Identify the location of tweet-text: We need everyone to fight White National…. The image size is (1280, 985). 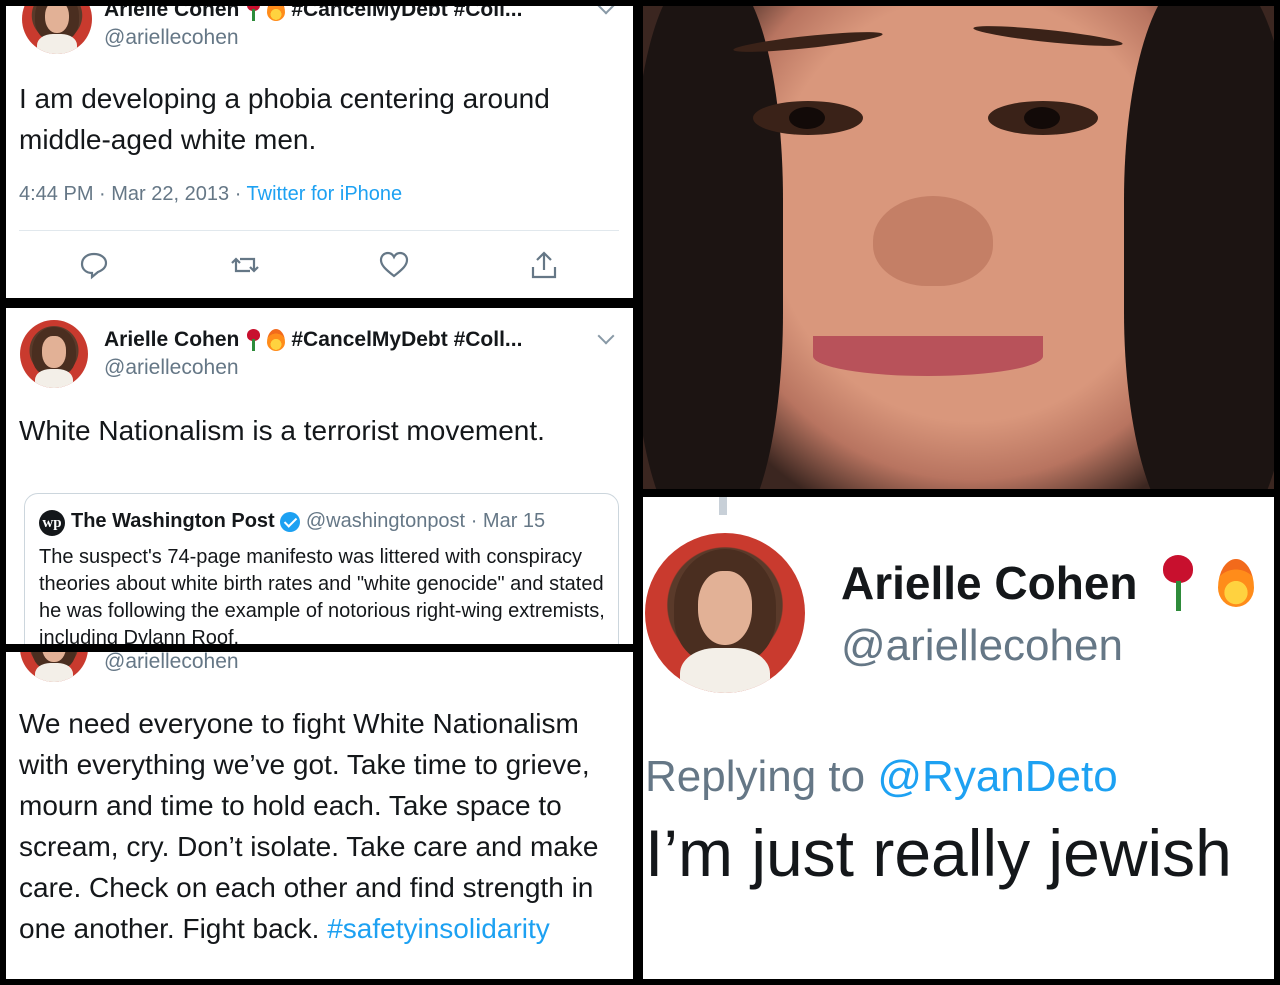
(321, 826).